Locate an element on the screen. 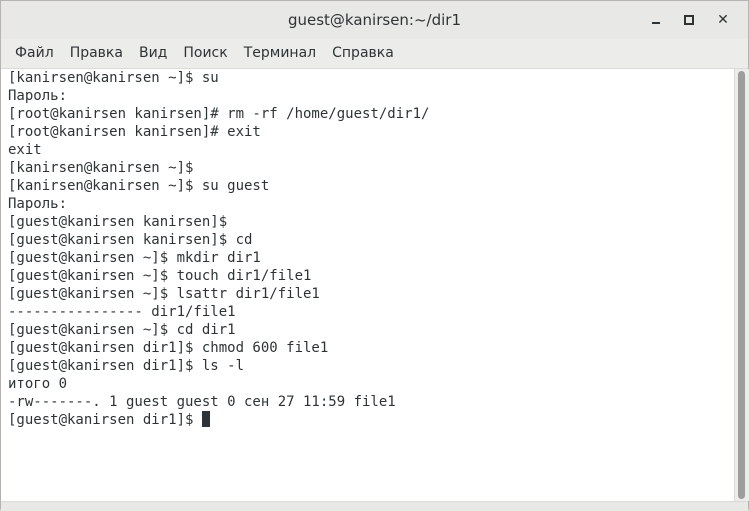  terminal-line: [guest@kanirsen ~]$ cd dir1 is located at coordinates (122, 330).